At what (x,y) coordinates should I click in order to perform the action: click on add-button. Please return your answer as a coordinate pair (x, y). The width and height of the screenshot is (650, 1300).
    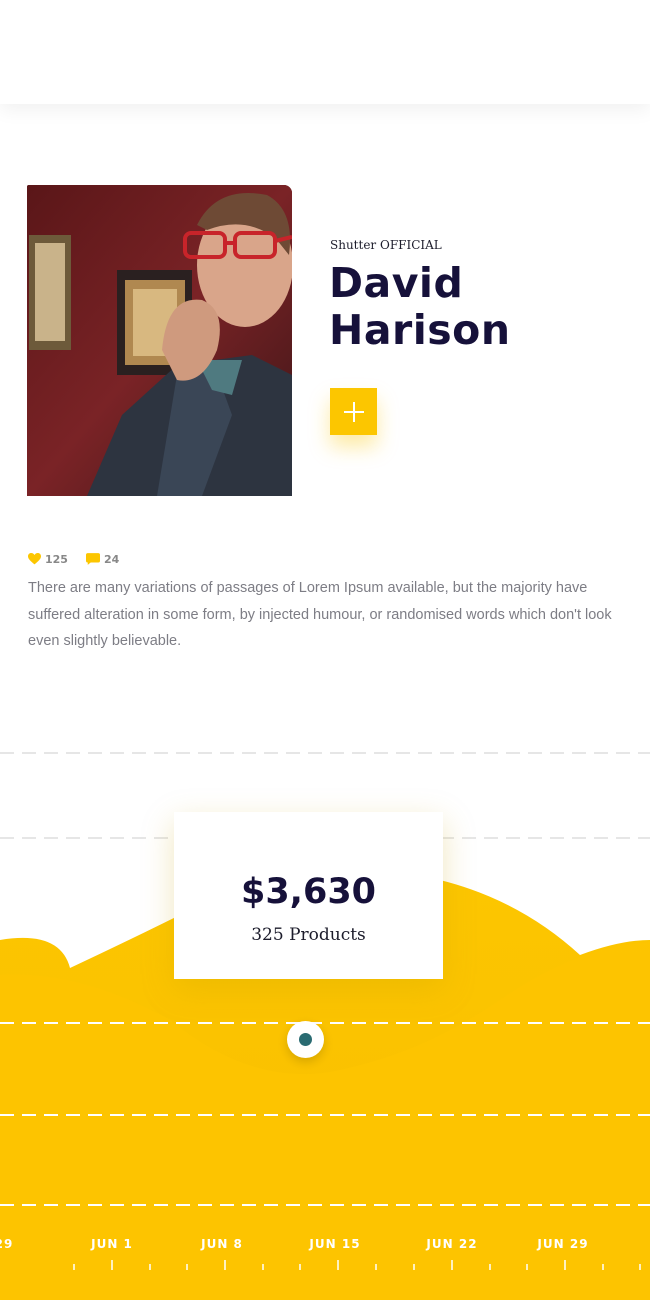
    Looking at the image, I should click on (353, 411).